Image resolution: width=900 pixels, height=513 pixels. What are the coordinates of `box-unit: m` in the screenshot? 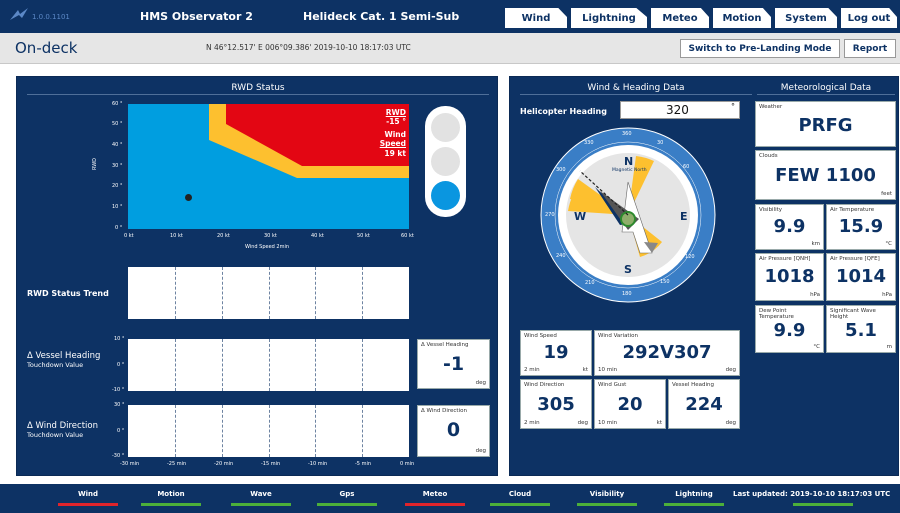 It's located at (889, 347).